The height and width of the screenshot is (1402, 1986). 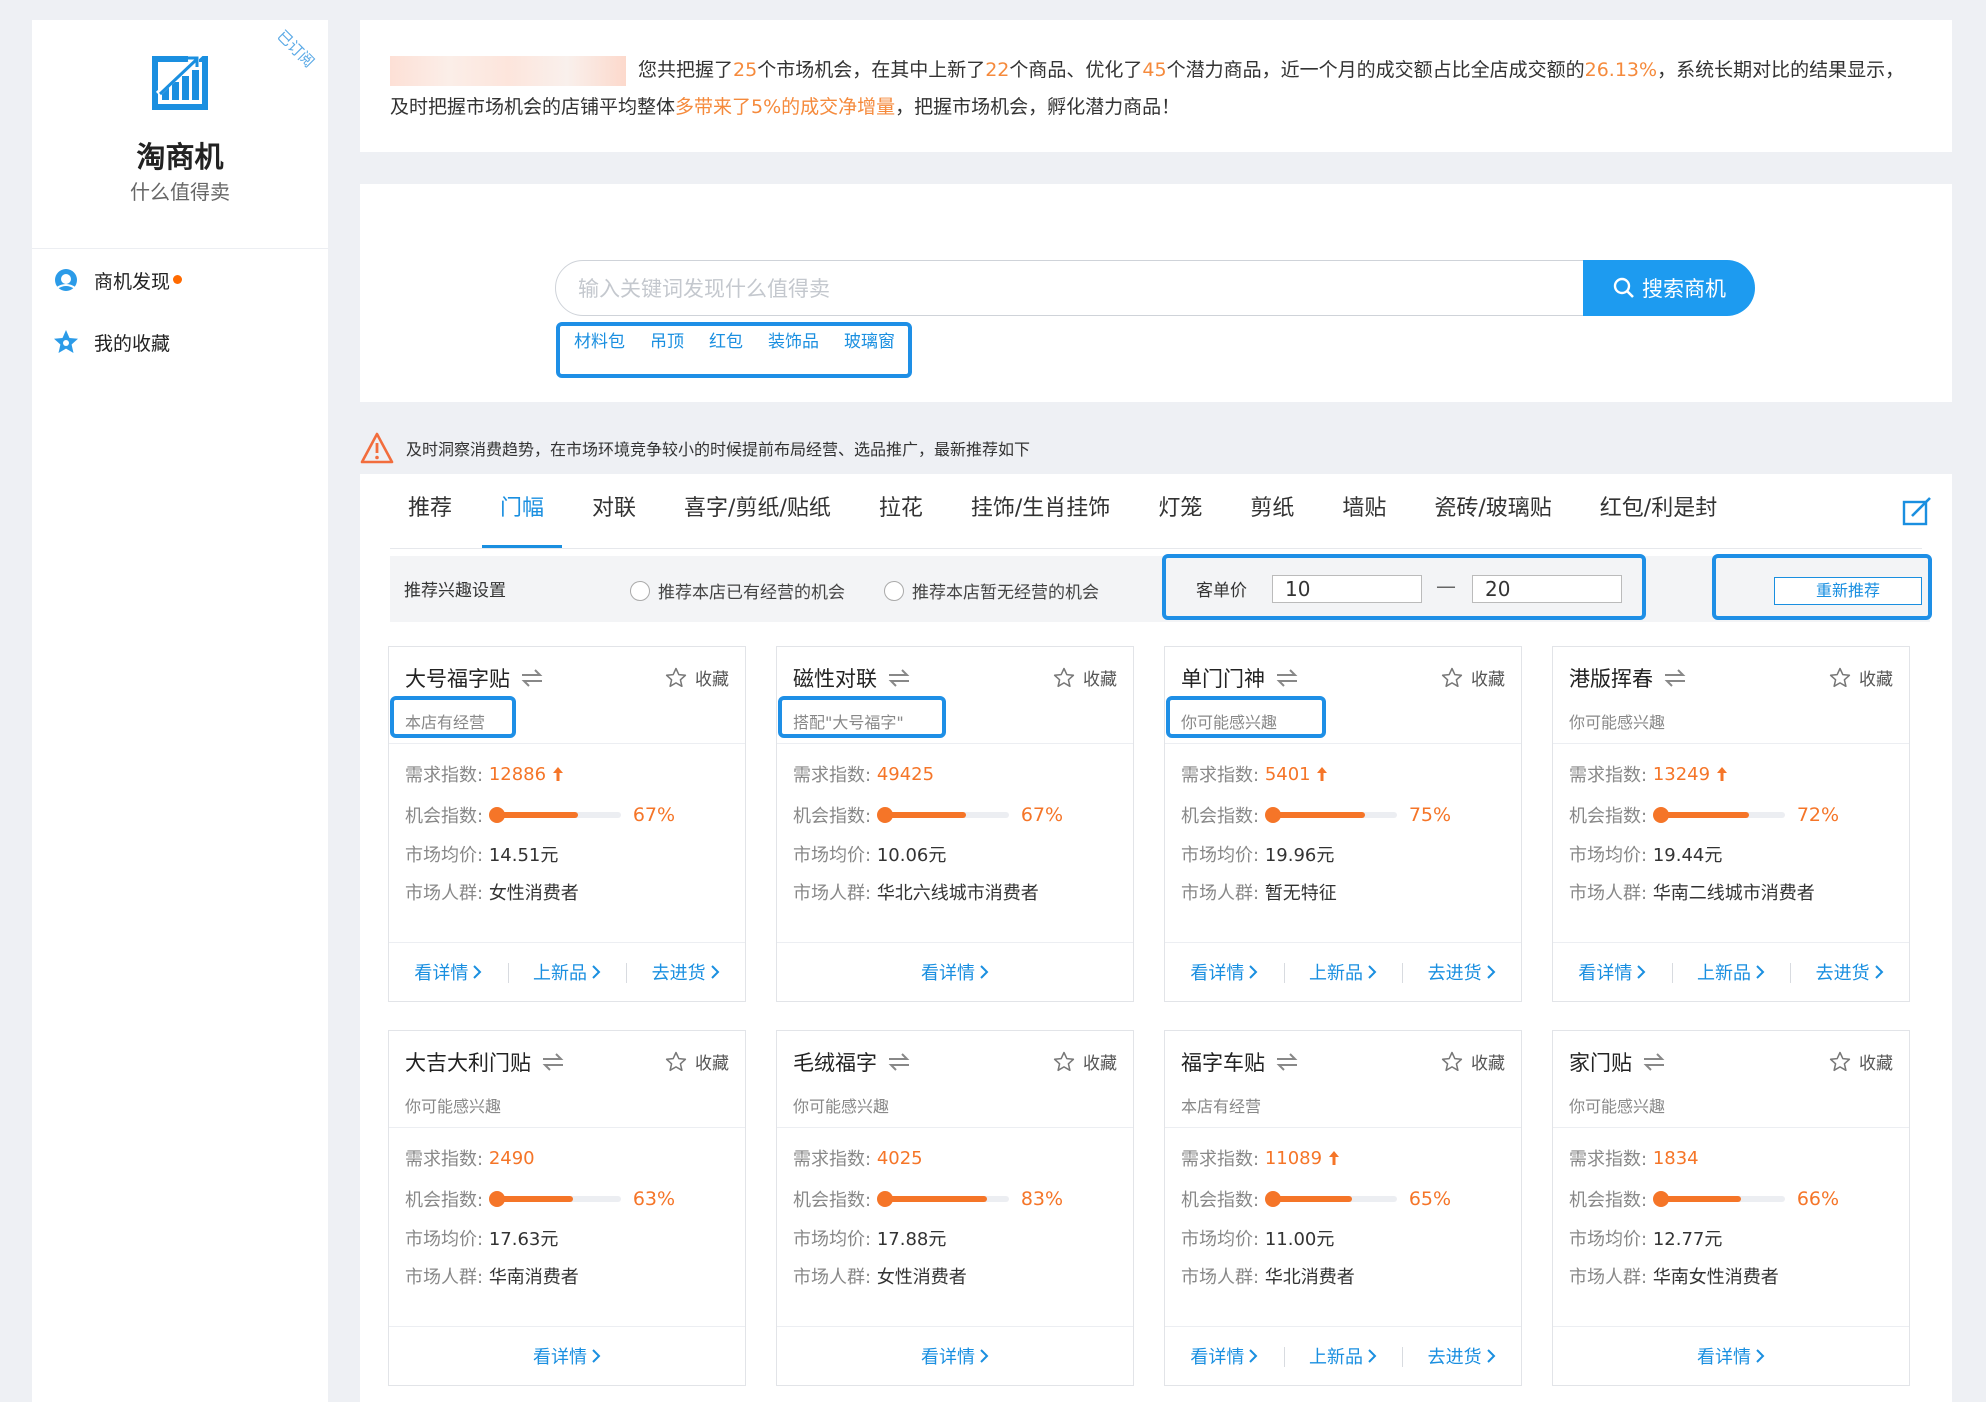 I want to click on card-title: 家门贴, so click(x=1617, y=1062).